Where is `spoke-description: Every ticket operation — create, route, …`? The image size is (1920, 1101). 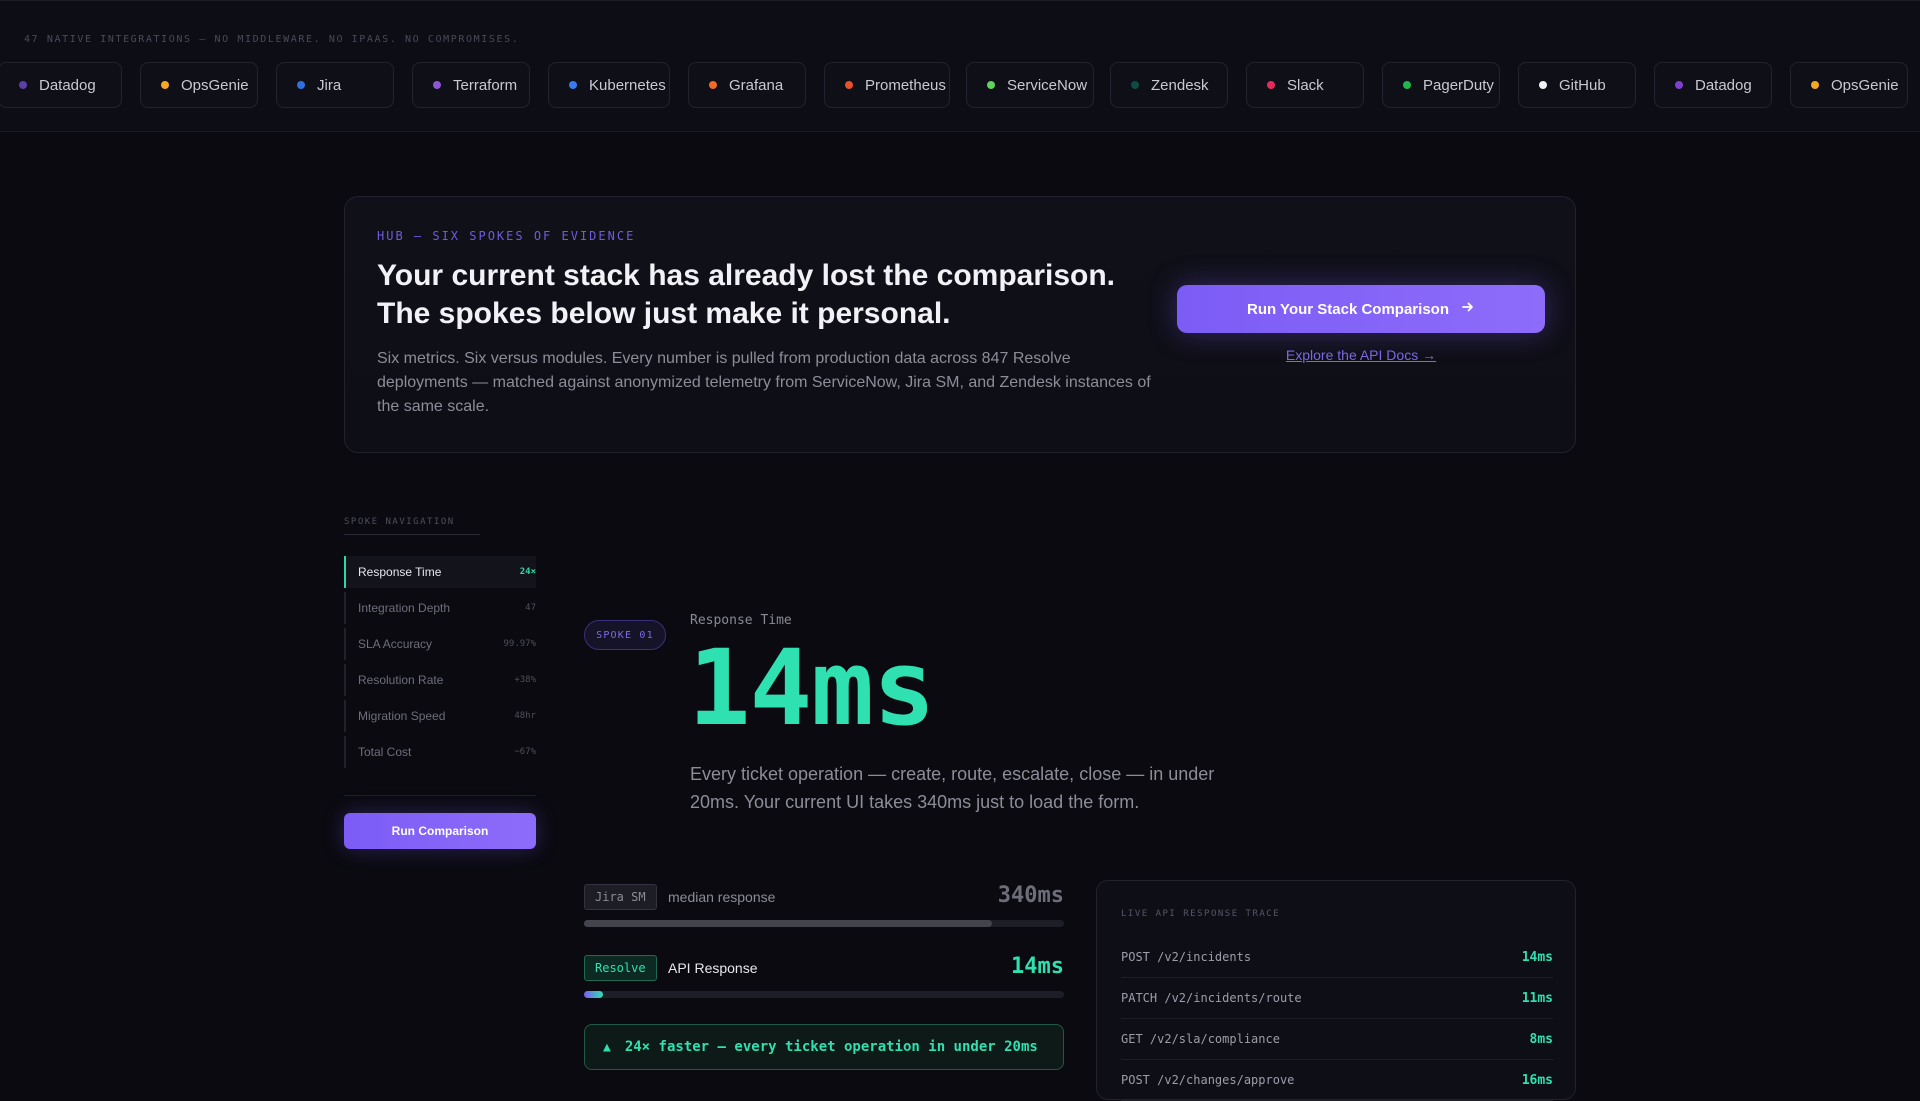 spoke-description: Every ticket operation — create, route, … is located at coordinates (952, 788).